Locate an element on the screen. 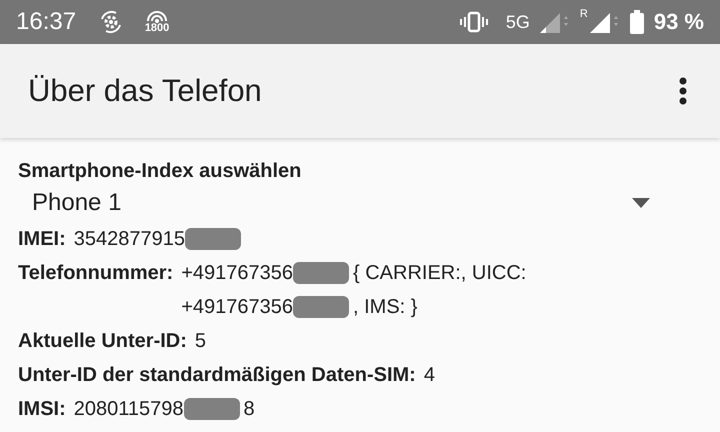 Image resolution: width=720 pixels, height=432 pixels. field-value: 3542877915 is located at coordinates (130, 239).